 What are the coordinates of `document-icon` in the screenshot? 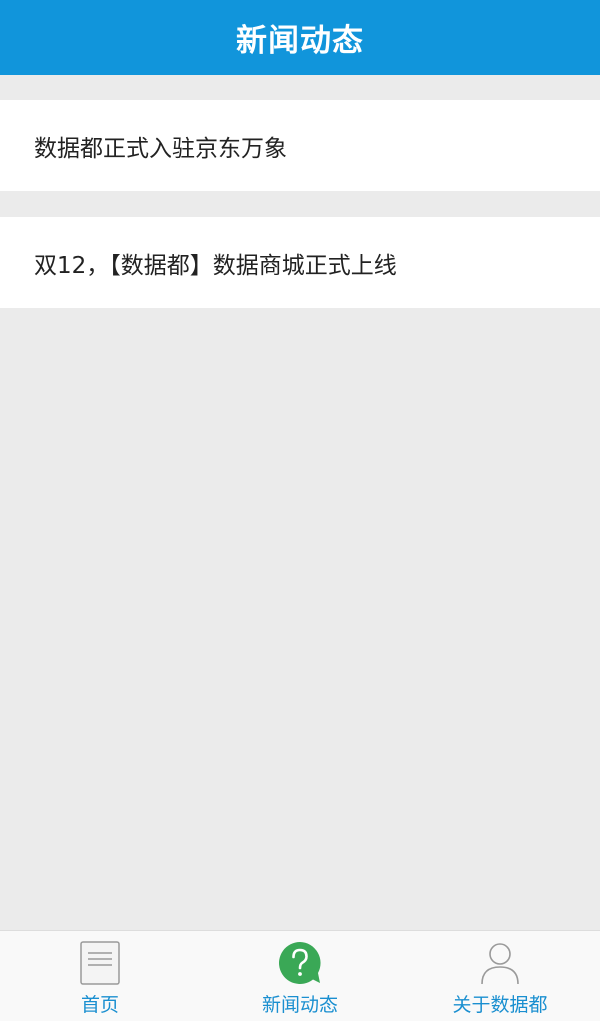 It's located at (100, 963).